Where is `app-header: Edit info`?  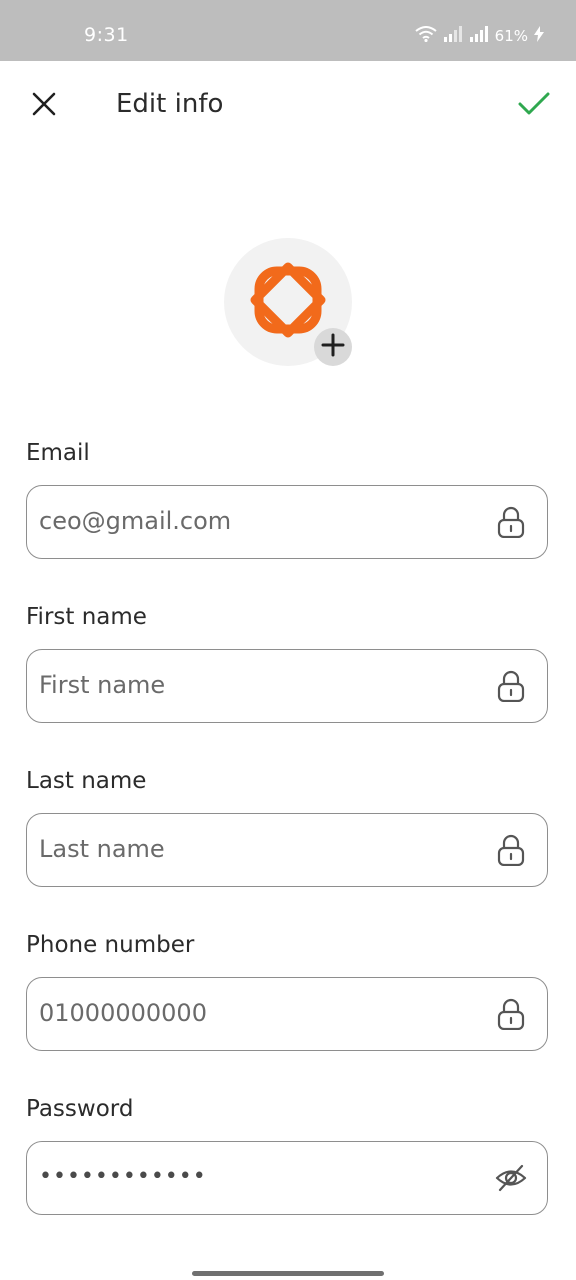 app-header: Edit info is located at coordinates (288, 106).